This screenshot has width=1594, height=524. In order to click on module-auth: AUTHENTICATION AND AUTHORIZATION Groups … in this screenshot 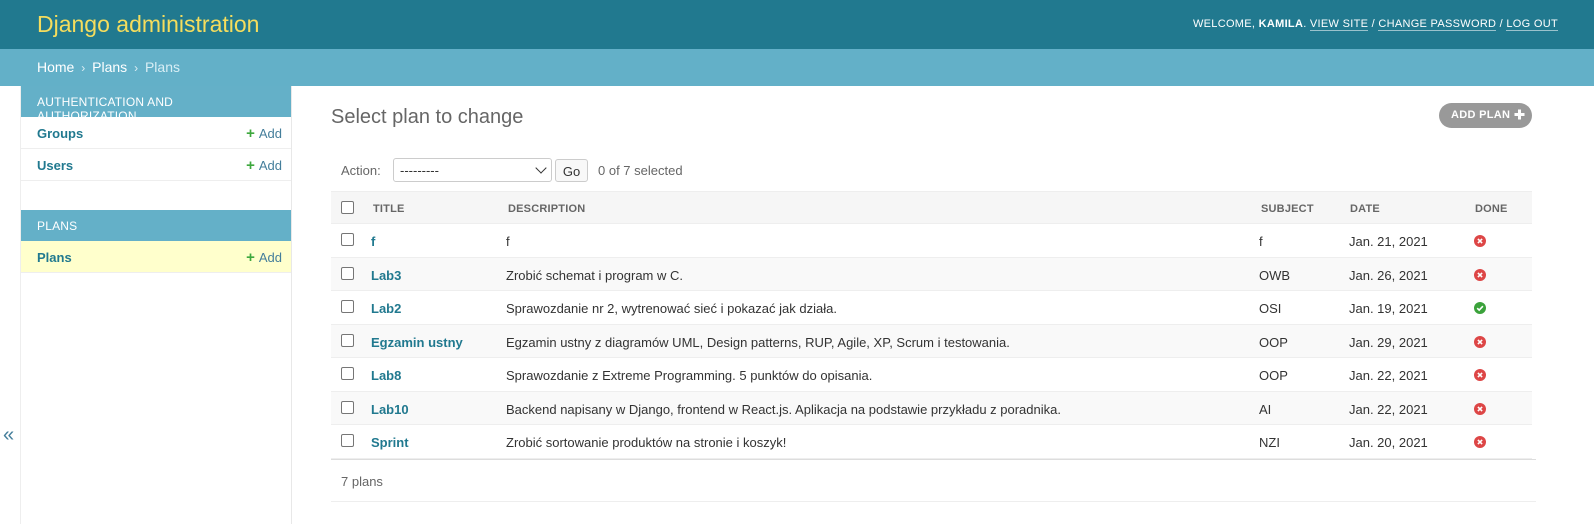, I will do `click(156, 133)`.